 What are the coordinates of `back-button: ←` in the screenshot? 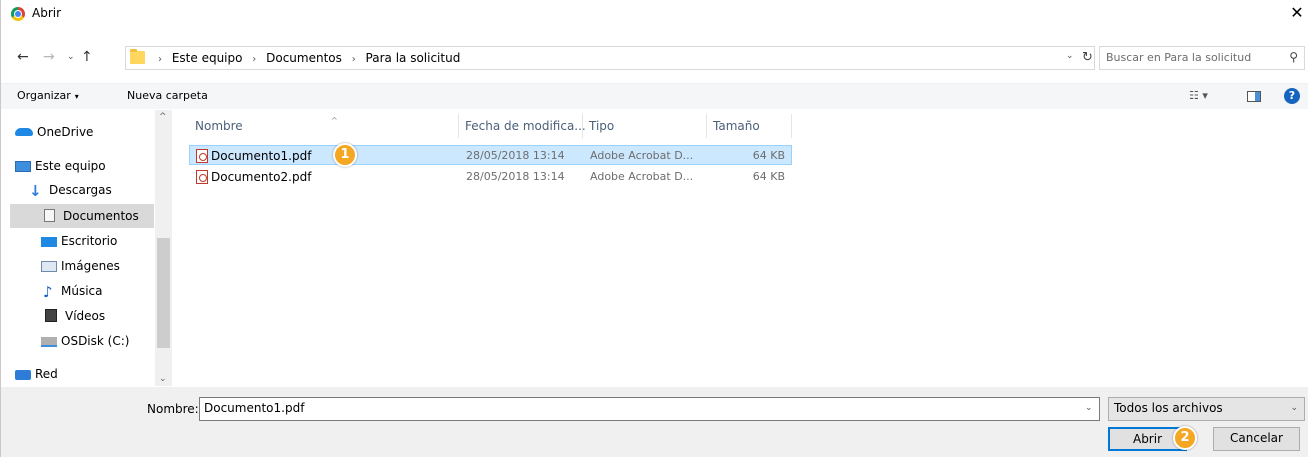 It's located at (23, 57).